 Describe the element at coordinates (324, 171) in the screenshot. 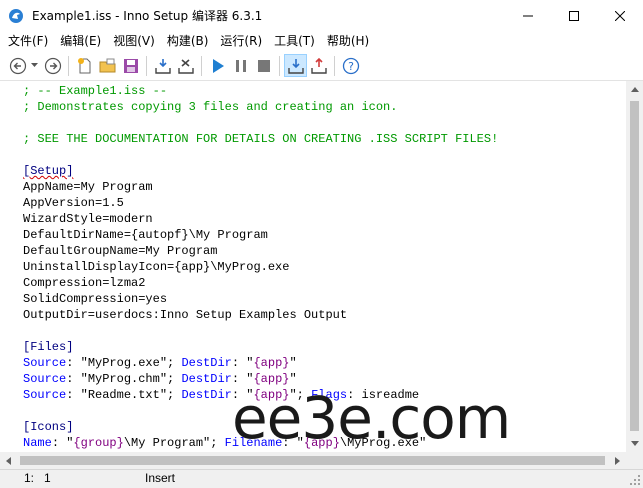

I see `code-line: [Setup]` at that location.